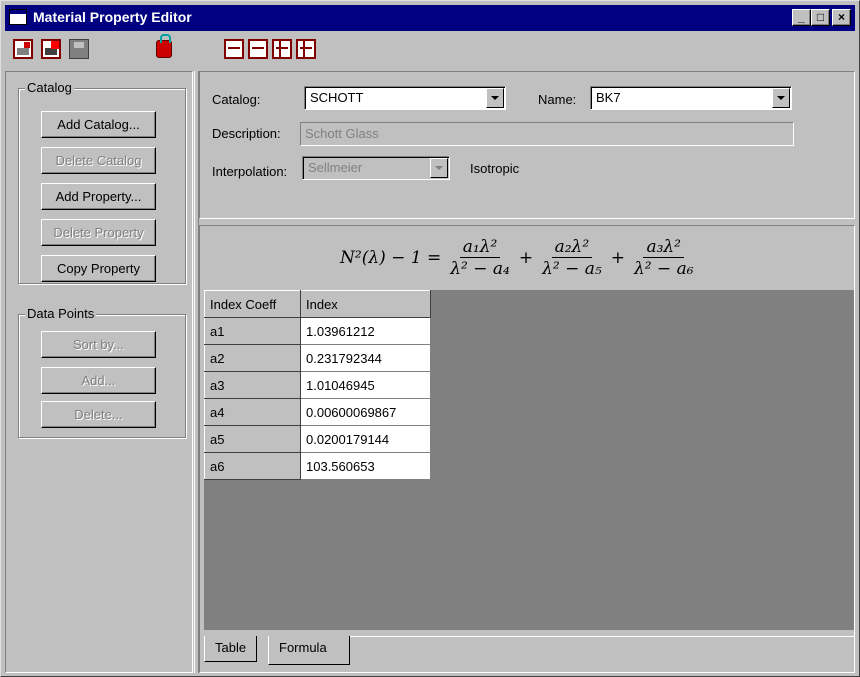  Describe the element at coordinates (376, 168) in the screenshot. I see `interpolation-select: Sellmeier` at that location.